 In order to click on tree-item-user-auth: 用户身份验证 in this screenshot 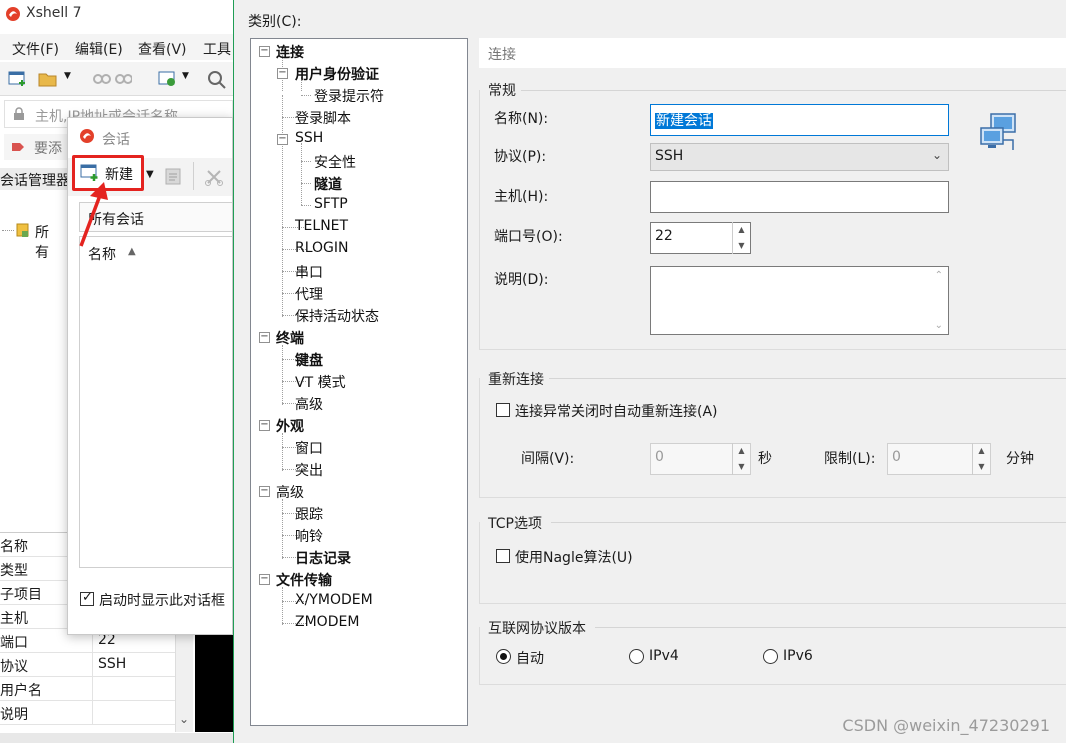, I will do `click(337, 74)`.